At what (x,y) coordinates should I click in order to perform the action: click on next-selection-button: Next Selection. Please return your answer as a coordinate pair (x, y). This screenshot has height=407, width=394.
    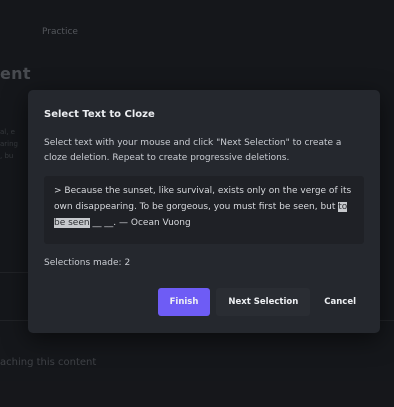
    Looking at the image, I should click on (263, 302).